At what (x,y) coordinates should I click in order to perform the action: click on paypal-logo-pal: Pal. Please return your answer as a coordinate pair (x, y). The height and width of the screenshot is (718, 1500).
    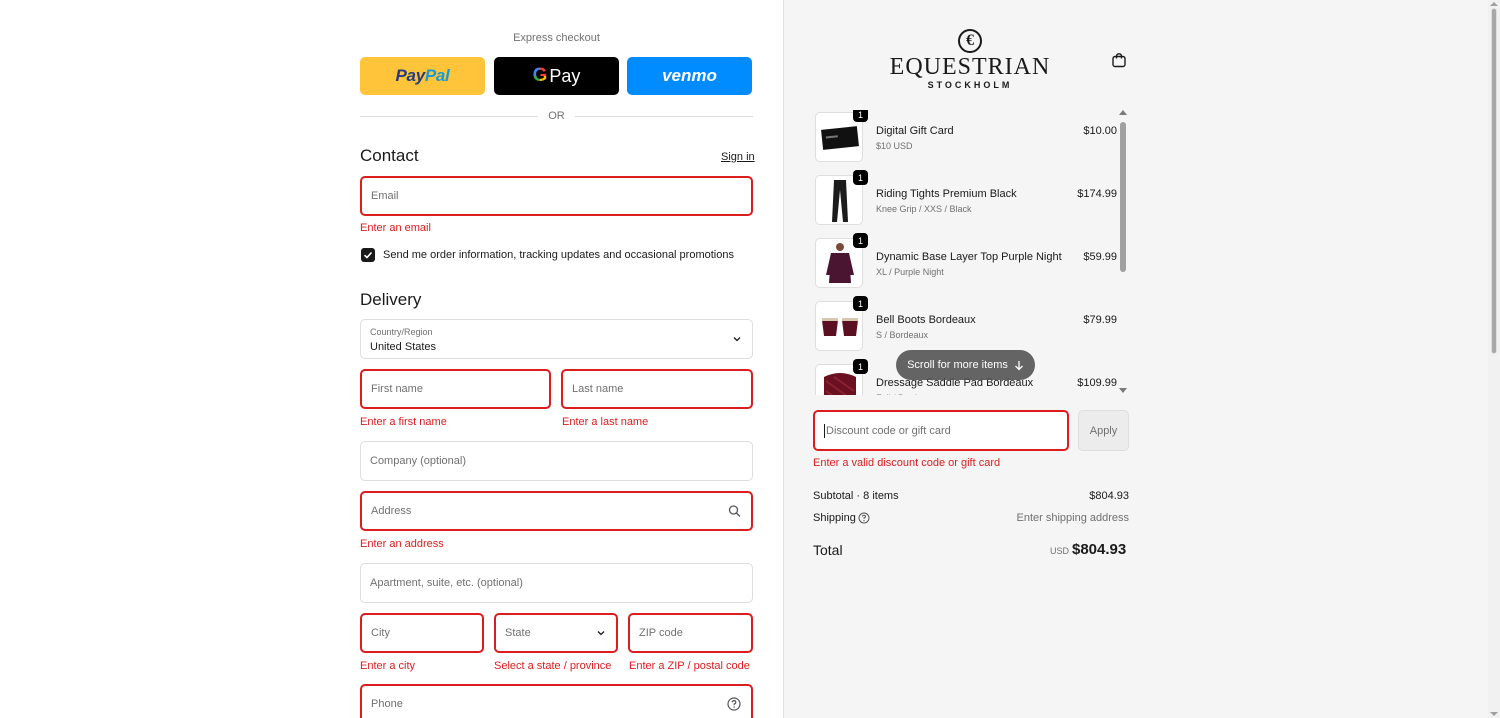
    Looking at the image, I should click on (437, 75).